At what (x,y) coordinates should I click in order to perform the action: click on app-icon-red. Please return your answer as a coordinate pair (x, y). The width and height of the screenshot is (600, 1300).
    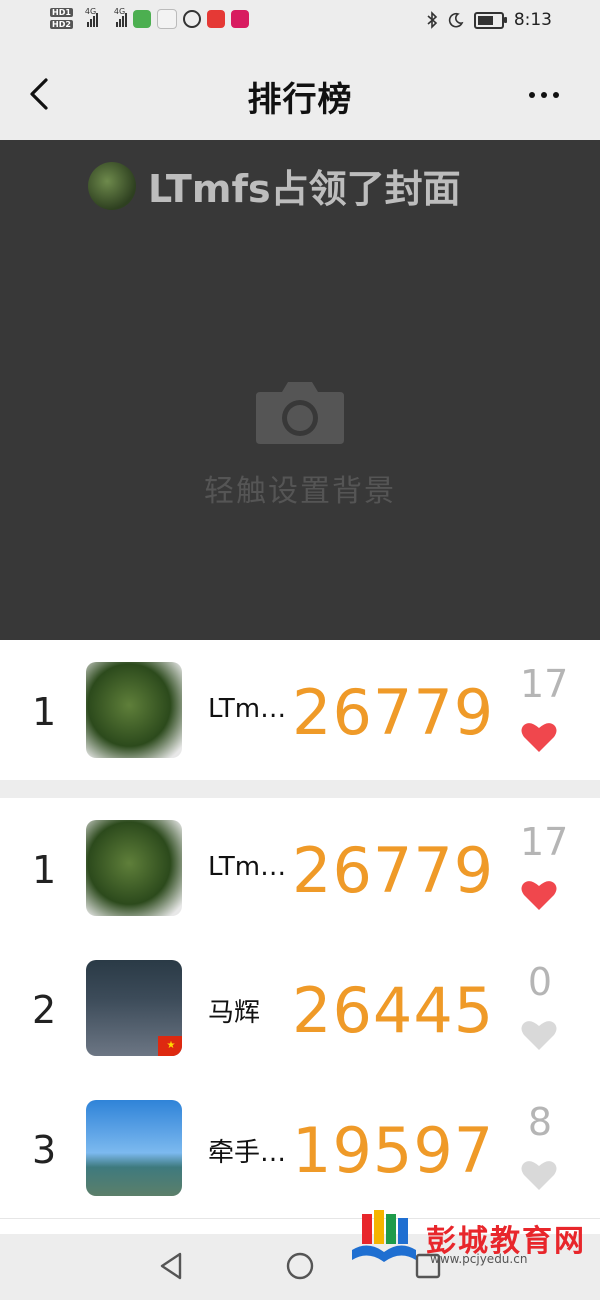
    Looking at the image, I should click on (239, 18).